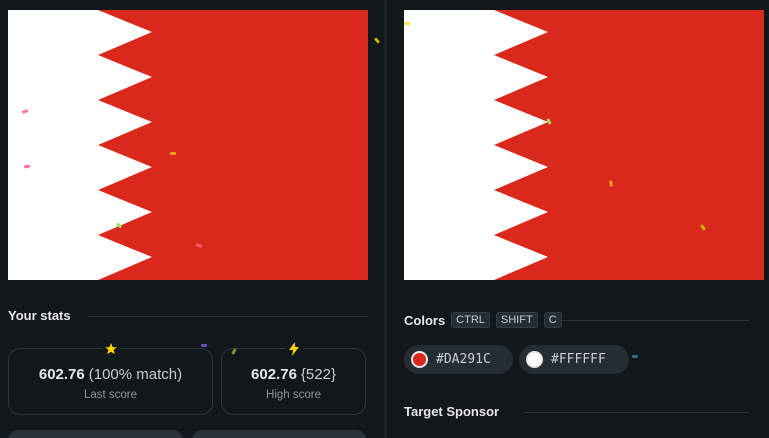 The image size is (769, 438). What do you see at coordinates (135, 374) in the screenshot?
I see `last-score-match: (100% match)` at bounding box center [135, 374].